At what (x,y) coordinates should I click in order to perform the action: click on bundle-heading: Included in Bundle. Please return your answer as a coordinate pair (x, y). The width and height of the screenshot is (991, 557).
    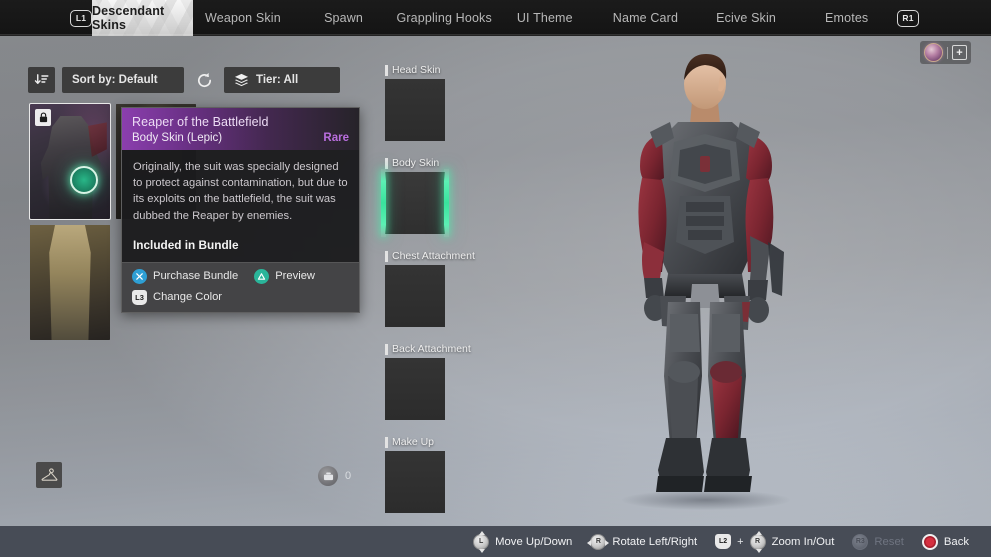
    Looking at the image, I should click on (186, 244).